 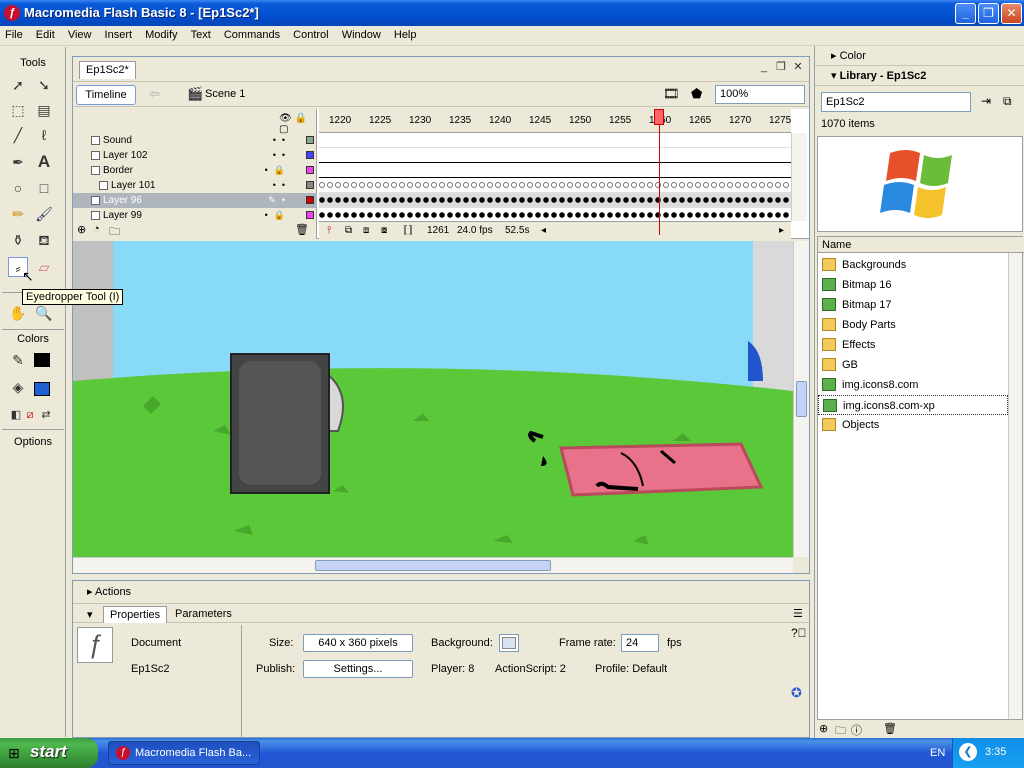 I want to click on hscroll-thumb, so click(x=433, y=565).